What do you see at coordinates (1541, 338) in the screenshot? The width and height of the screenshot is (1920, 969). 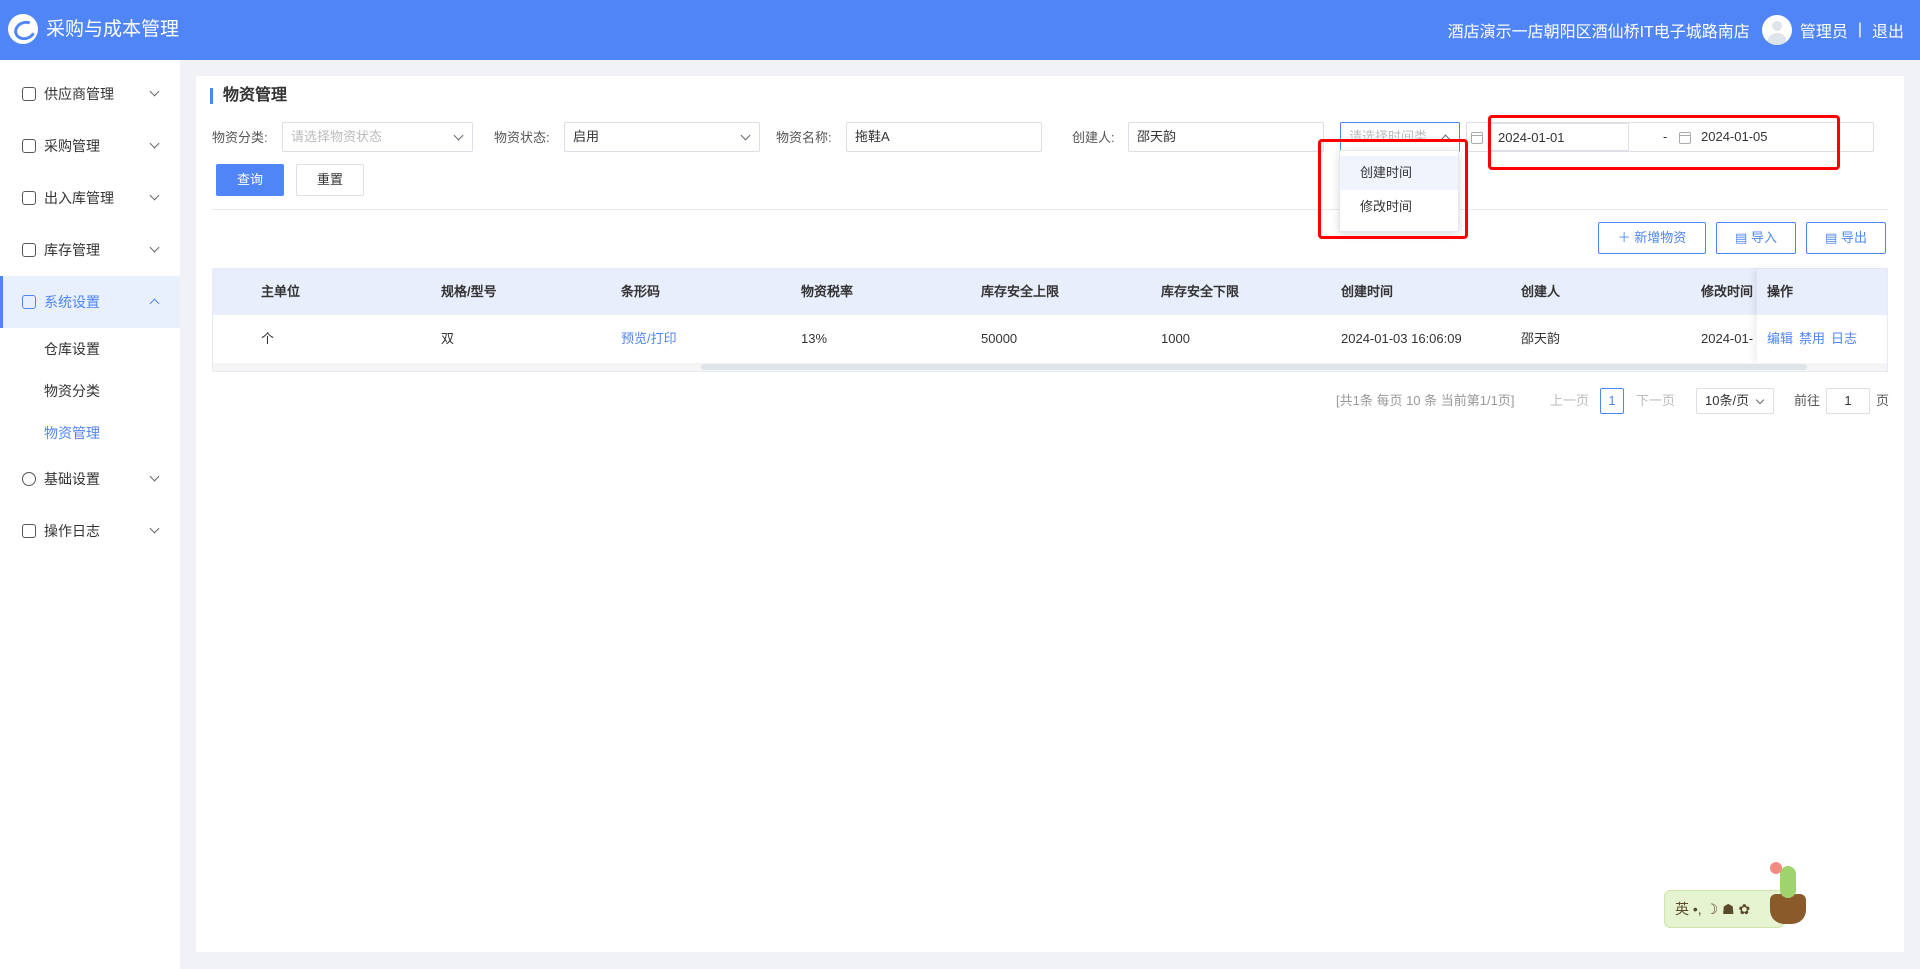 I see `cell-creator: 邵天韵` at bounding box center [1541, 338].